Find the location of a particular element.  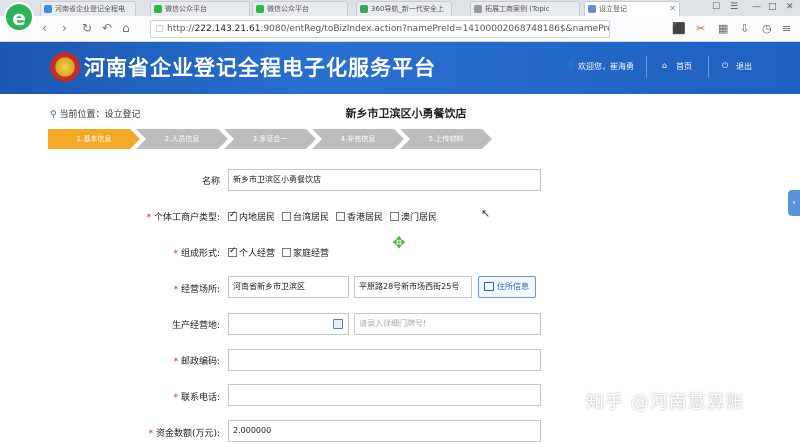

phone-label: * 联系电话: is located at coordinates (129, 396).